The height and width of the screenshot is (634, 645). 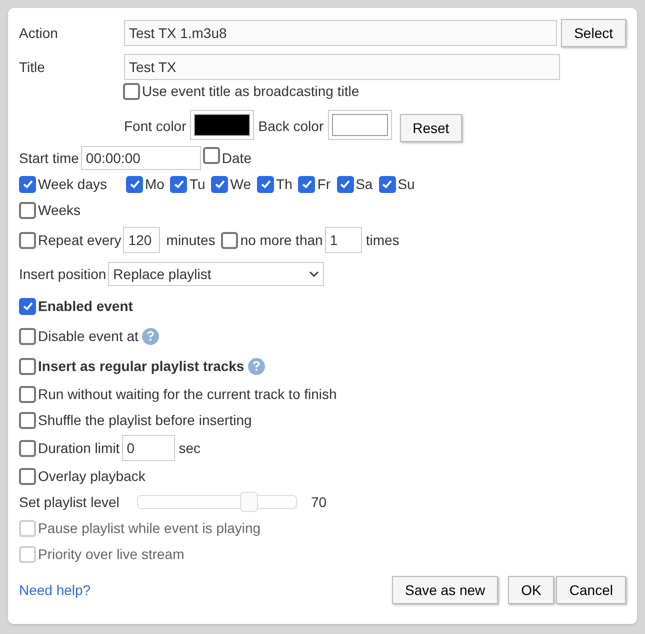 I want to click on field-label: Insert position, so click(x=62, y=274).